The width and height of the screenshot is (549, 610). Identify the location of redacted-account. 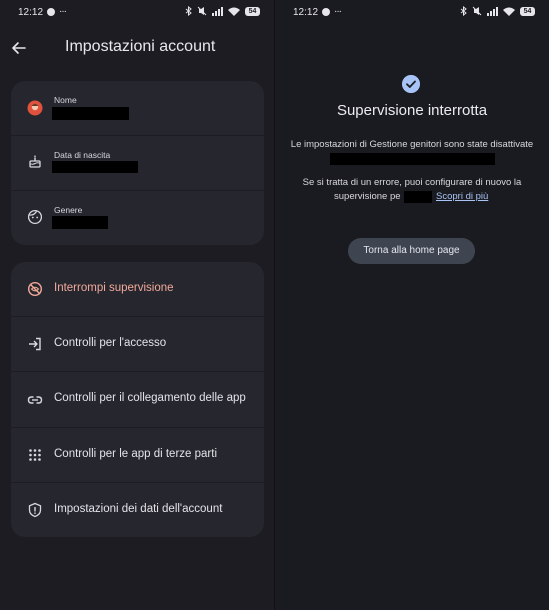
(412, 159).